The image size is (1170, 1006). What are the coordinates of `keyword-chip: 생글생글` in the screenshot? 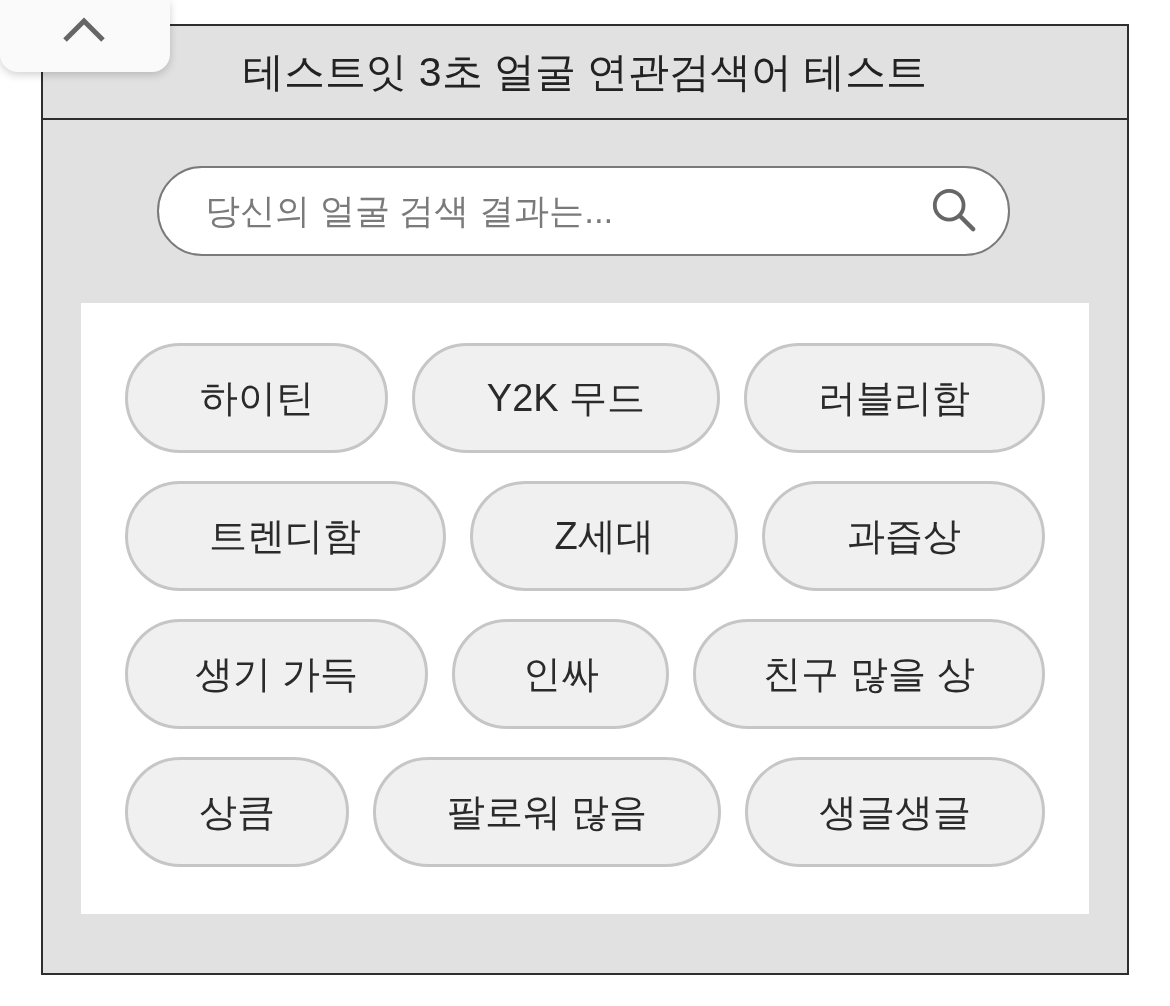 It's located at (895, 812).